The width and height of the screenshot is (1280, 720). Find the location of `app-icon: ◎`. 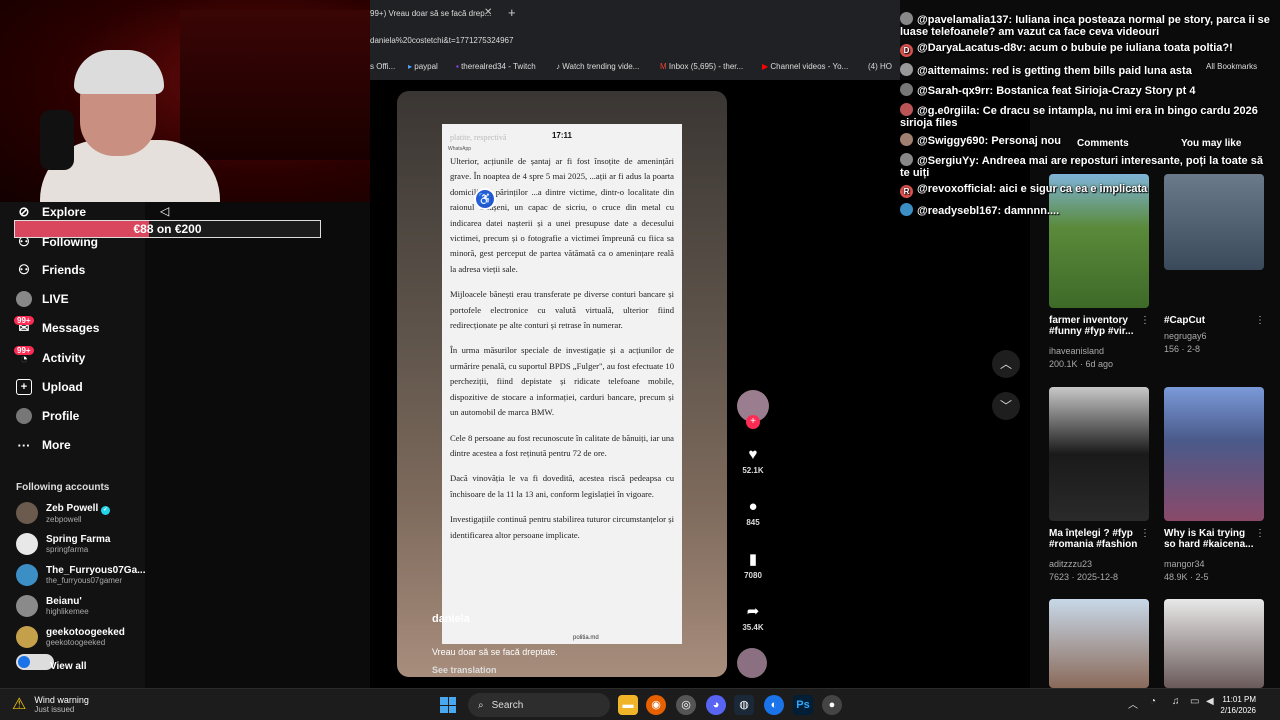

app-icon: ◎ is located at coordinates (686, 705).